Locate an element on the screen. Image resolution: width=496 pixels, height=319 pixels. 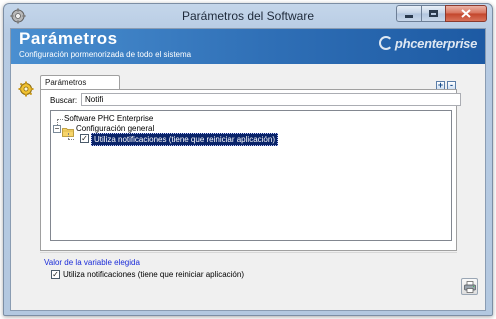
value-checkbox: ✓ is located at coordinates (55, 274).